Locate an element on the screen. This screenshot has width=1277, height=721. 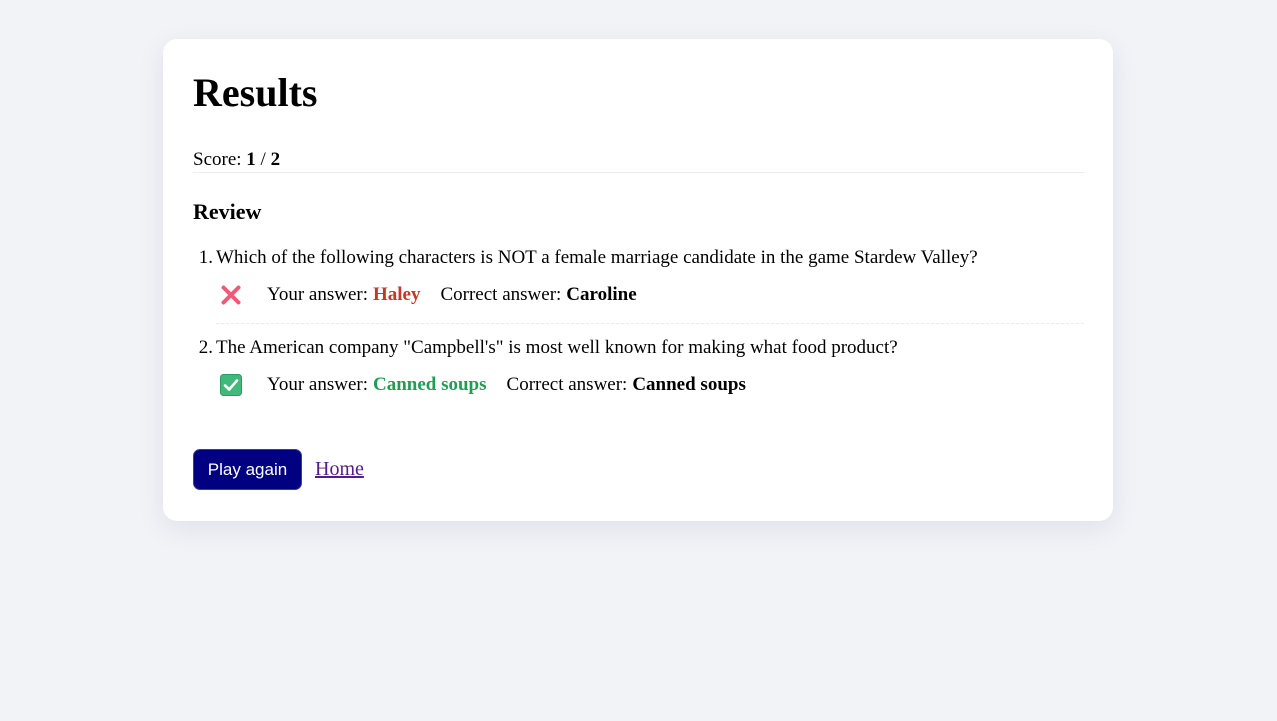
score-correct: 1 is located at coordinates (251, 159).